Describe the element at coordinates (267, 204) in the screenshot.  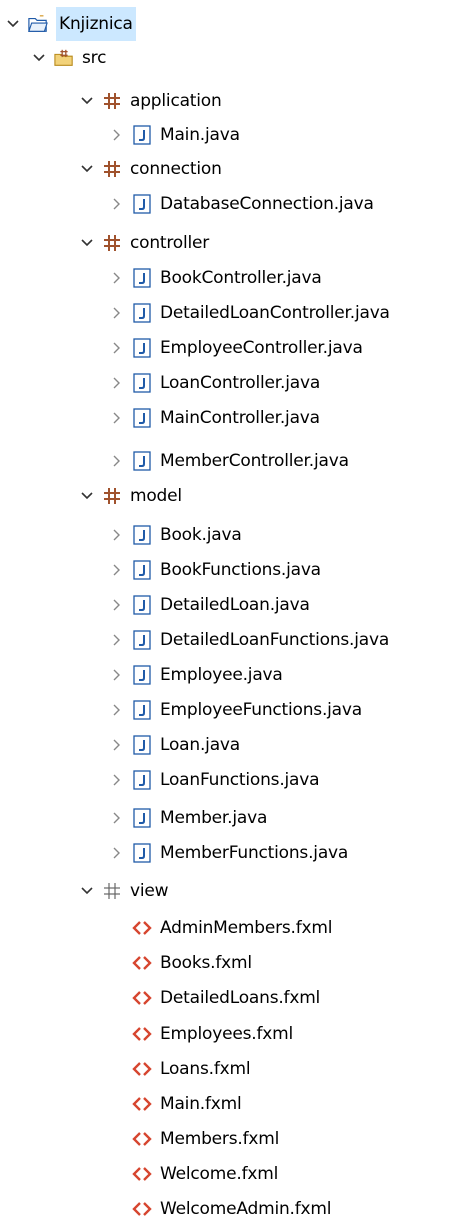
I see `file-label: DatabaseConnection.java` at that location.